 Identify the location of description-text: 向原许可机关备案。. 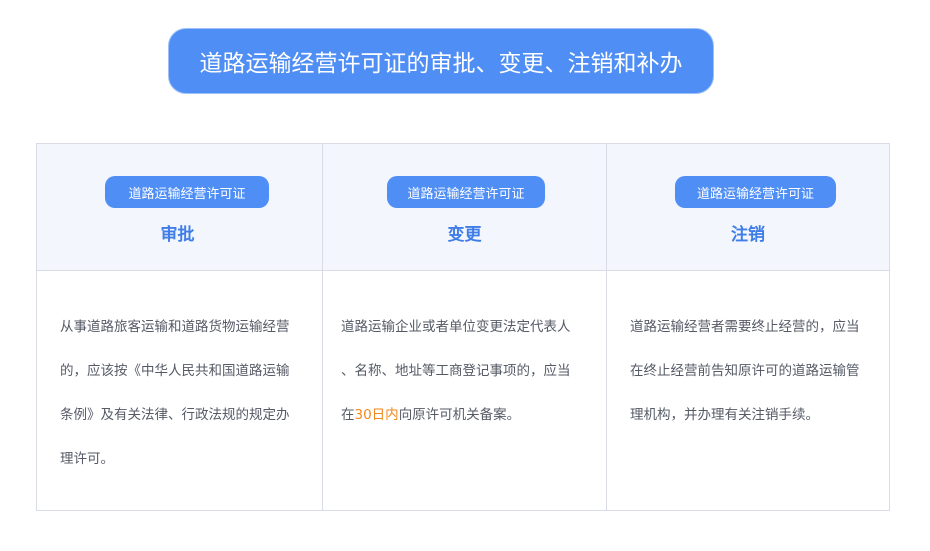
(459, 415).